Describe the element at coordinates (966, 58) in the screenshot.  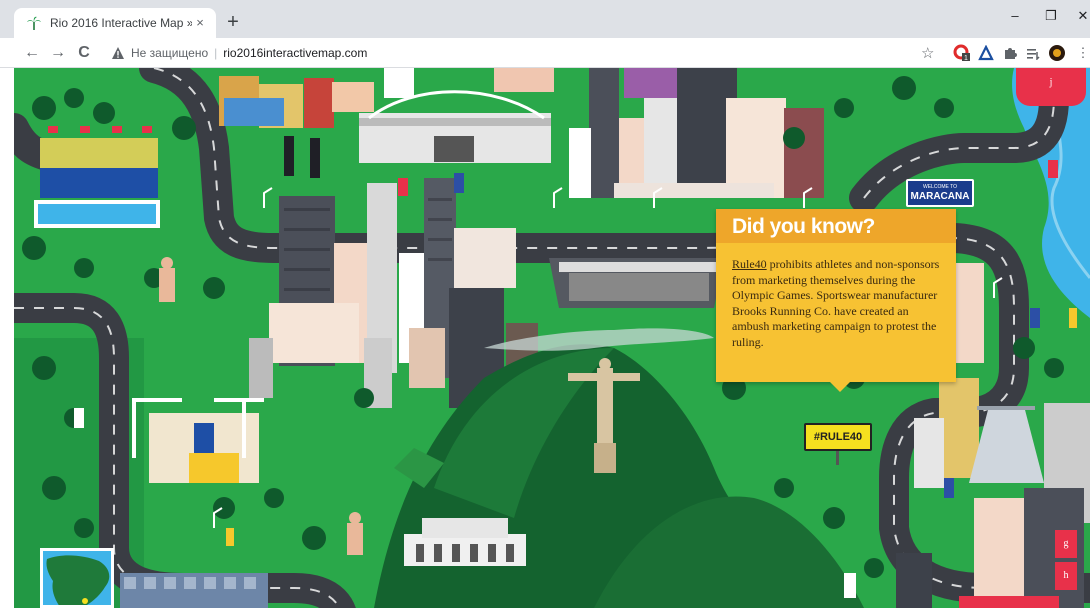
I see `extension-badge: 1` at that location.